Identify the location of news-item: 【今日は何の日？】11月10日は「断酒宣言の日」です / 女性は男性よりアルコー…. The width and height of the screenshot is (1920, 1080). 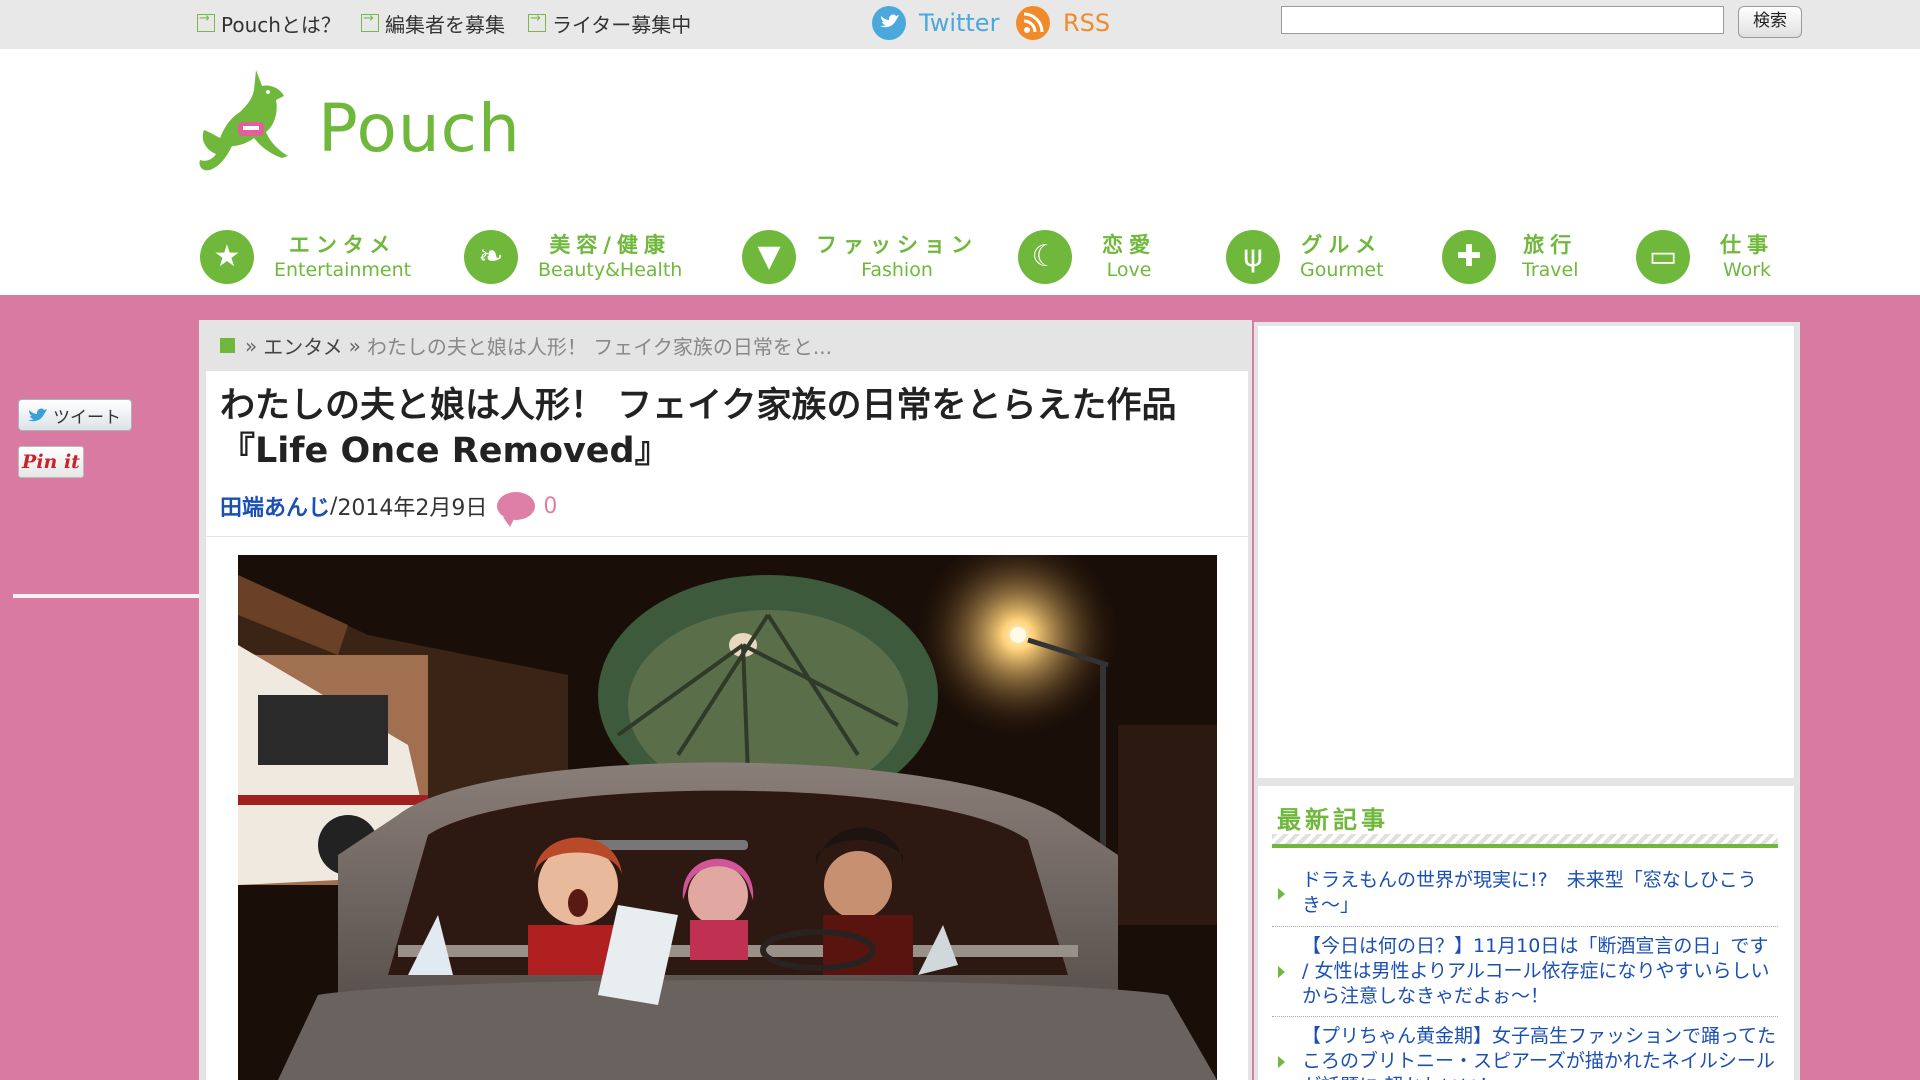
(1525, 972).